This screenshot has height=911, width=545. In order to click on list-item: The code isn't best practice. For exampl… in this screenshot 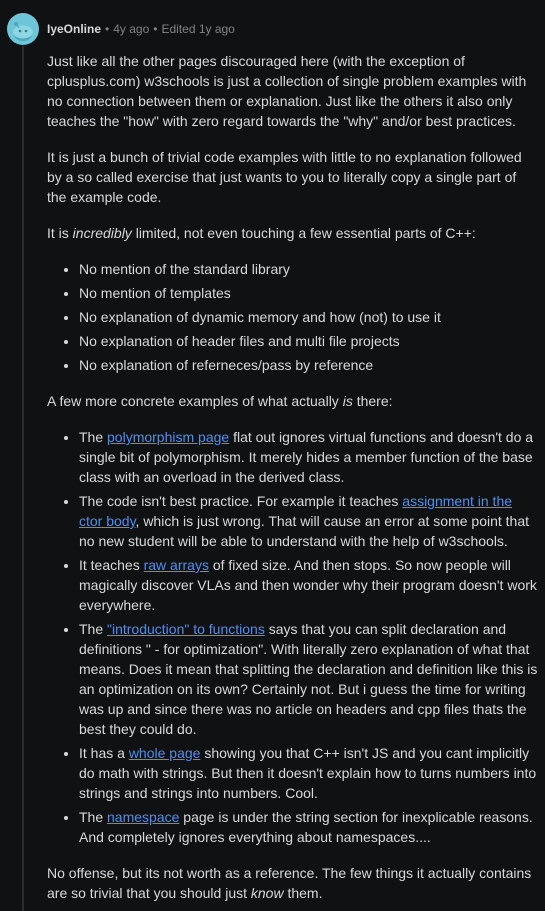, I will do `click(309, 521)`.